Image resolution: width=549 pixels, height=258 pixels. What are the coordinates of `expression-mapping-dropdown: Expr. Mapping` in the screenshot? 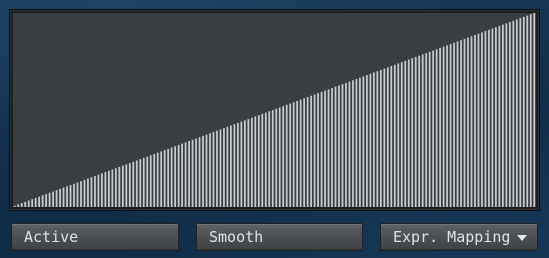 It's located at (459, 237).